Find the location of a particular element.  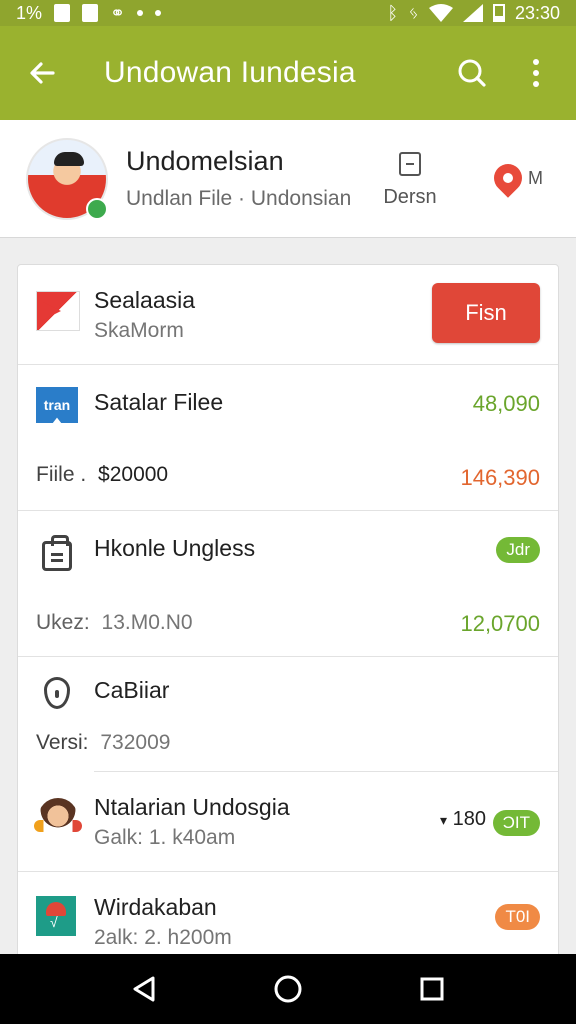

dersn-button: Dersn is located at coordinates (410, 180).